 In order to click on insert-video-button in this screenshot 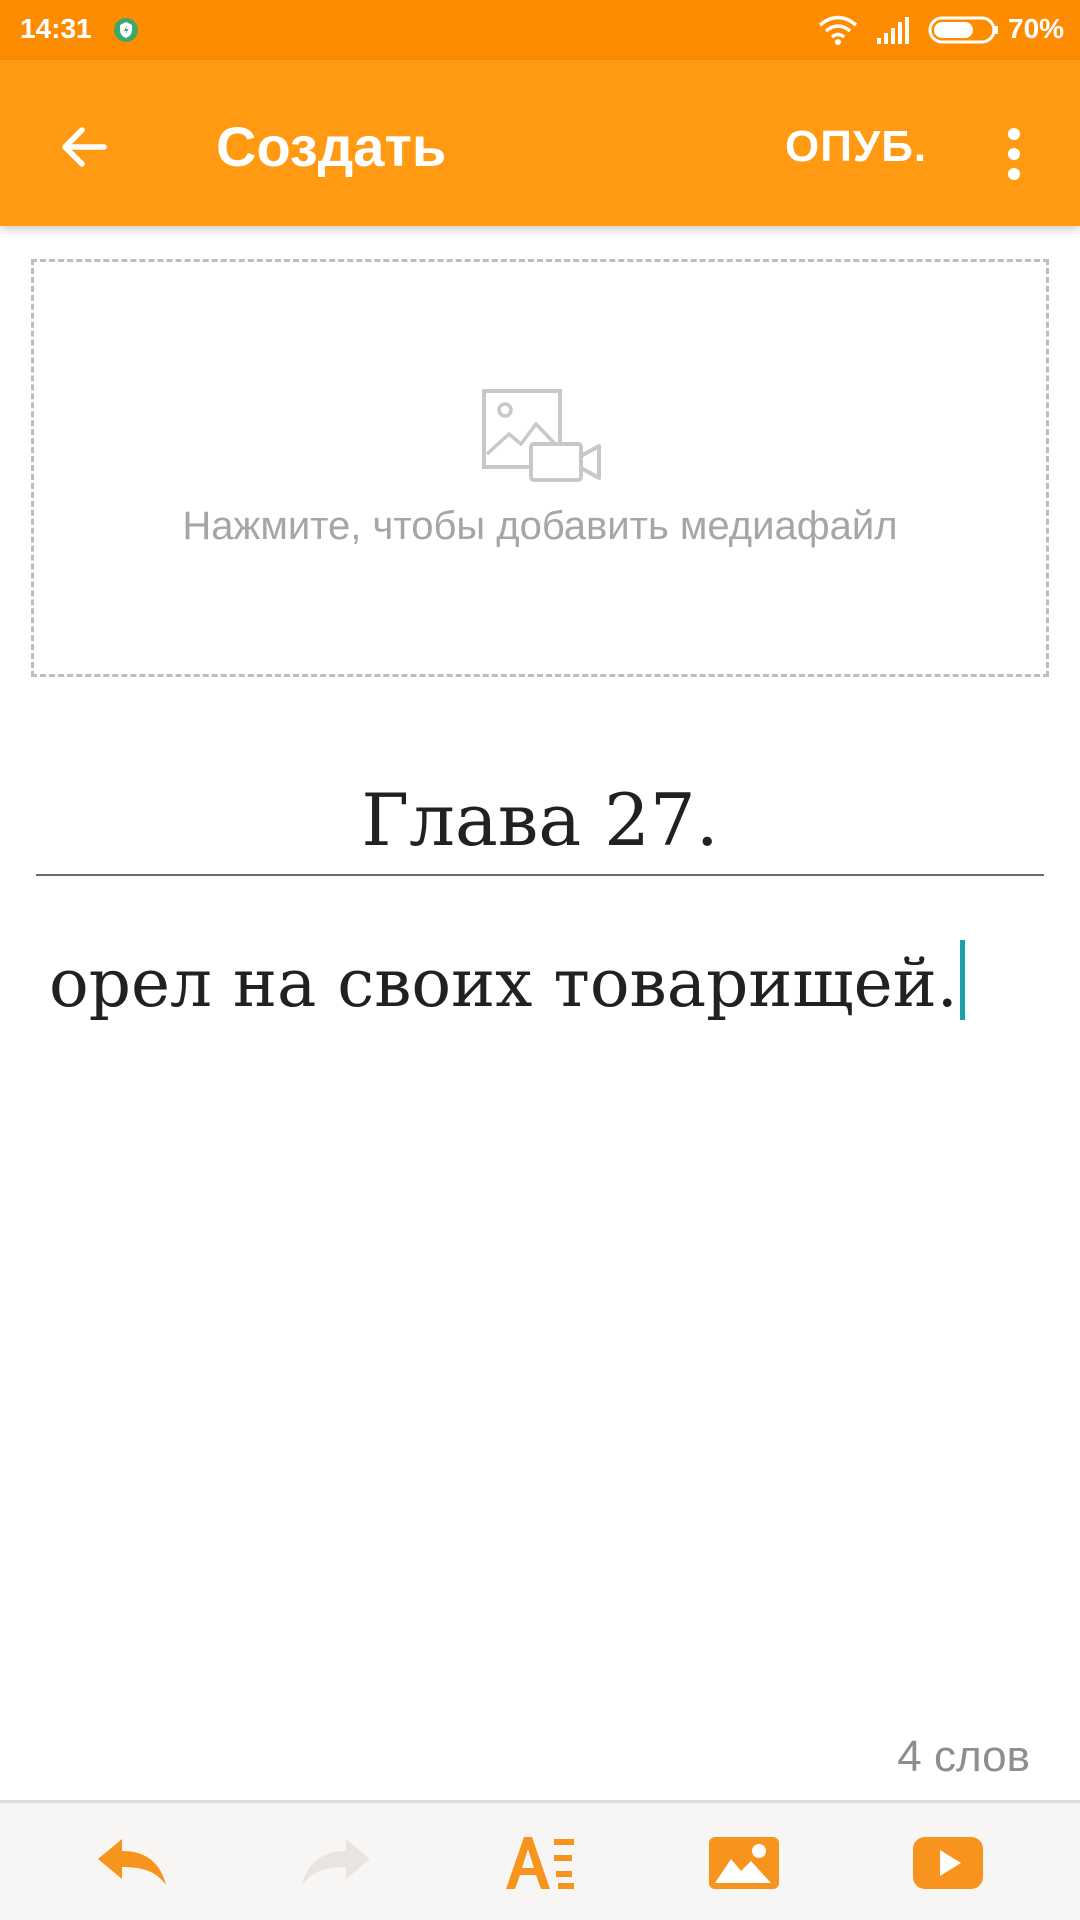, I will do `click(948, 1863)`.